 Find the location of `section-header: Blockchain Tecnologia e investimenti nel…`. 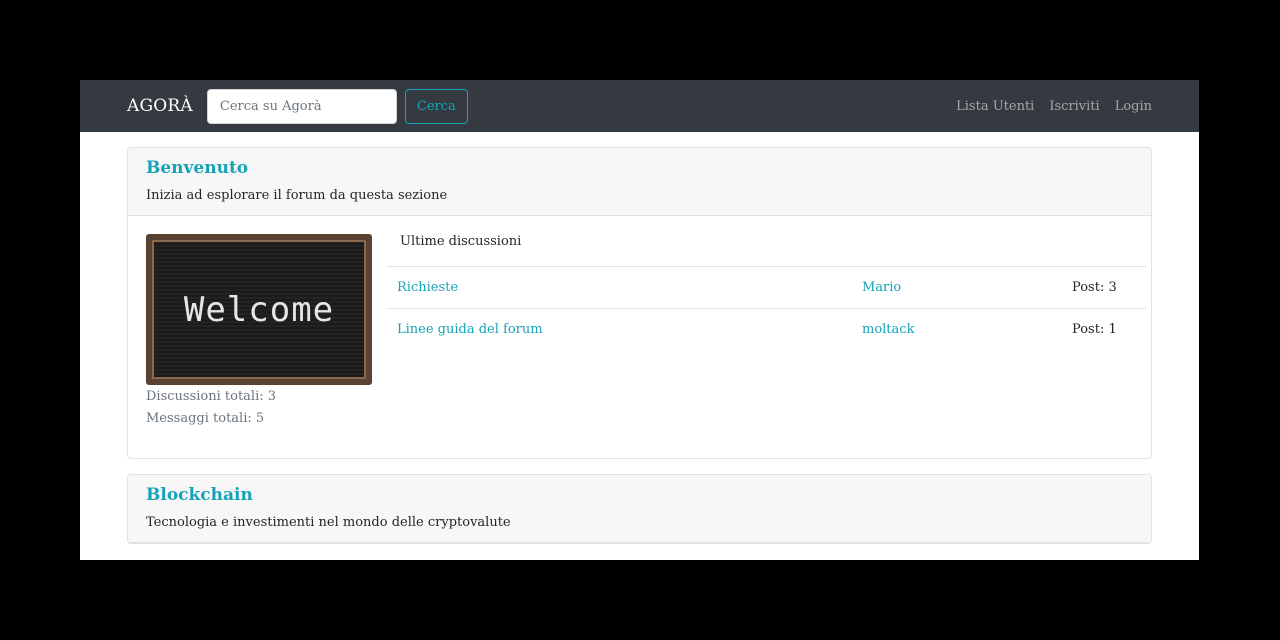

section-header: Blockchain Tecnologia e investimenti nel… is located at coordinates (639, 509).